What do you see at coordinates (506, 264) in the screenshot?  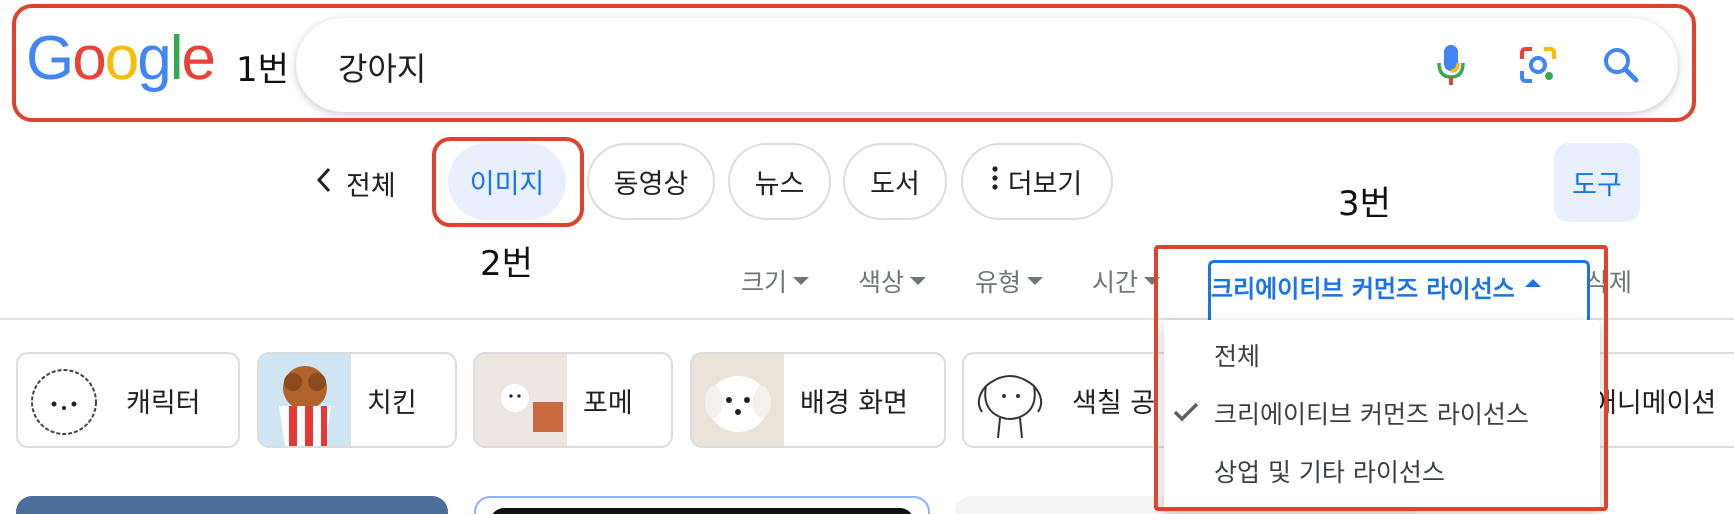 I see `annotation-label-2: 2번` at bounding box center [506, 264].